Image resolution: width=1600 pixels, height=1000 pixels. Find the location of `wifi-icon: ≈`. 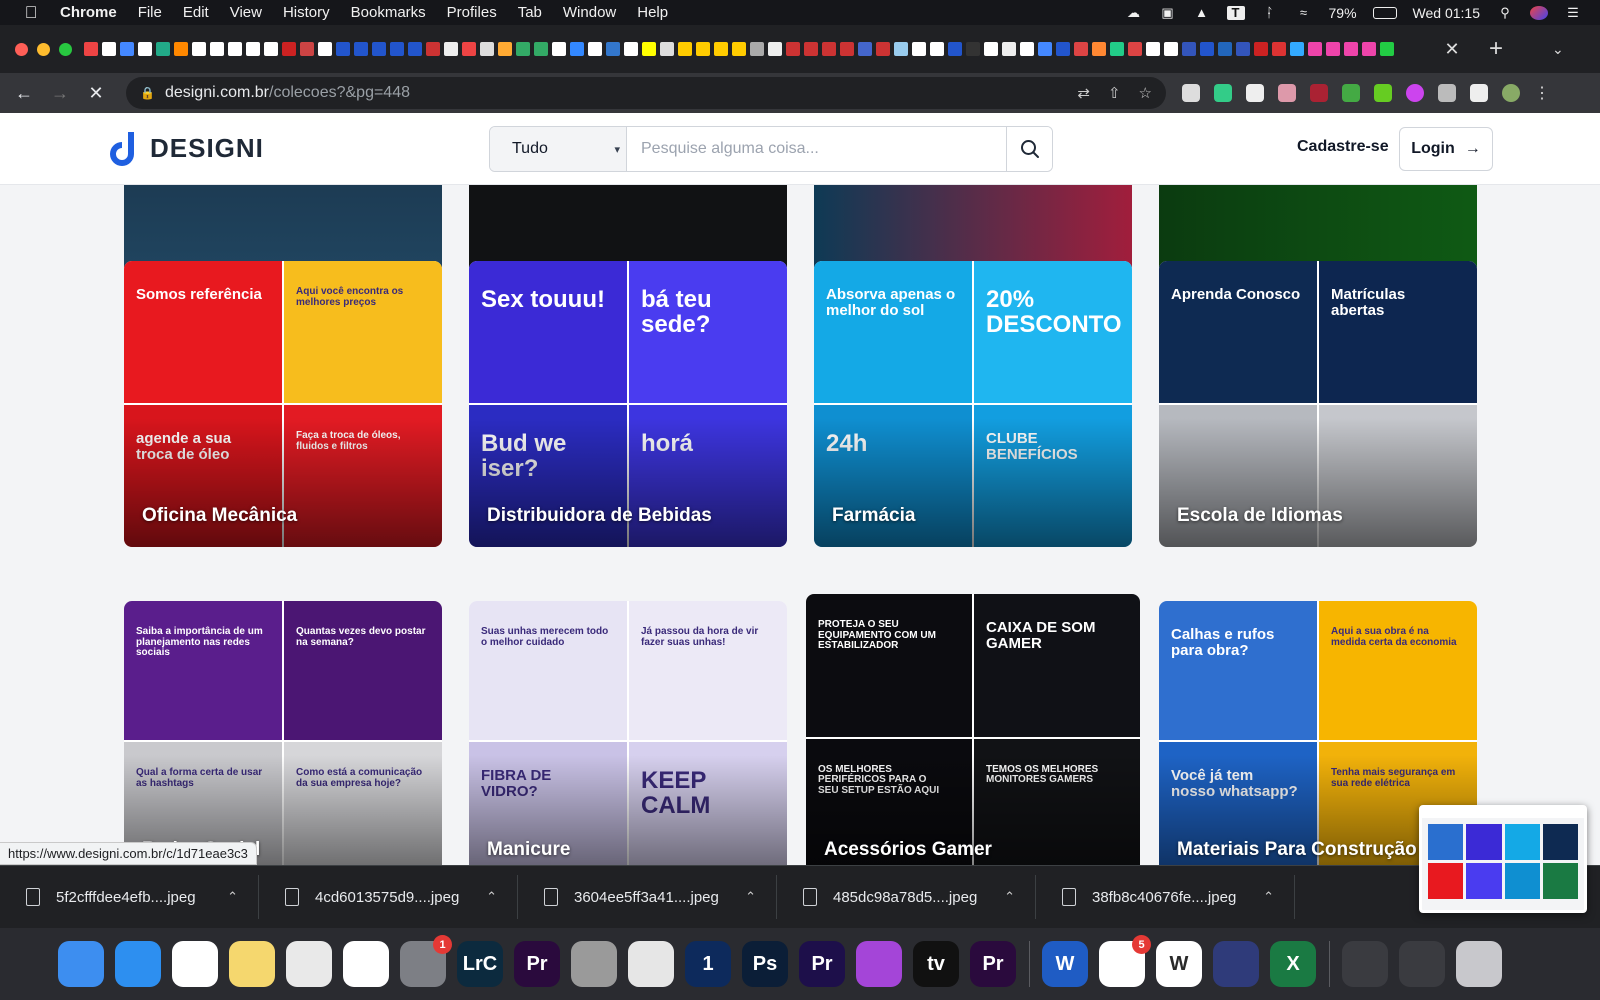

wifi-icon: ≈ is located at coordinates (1304, 12).